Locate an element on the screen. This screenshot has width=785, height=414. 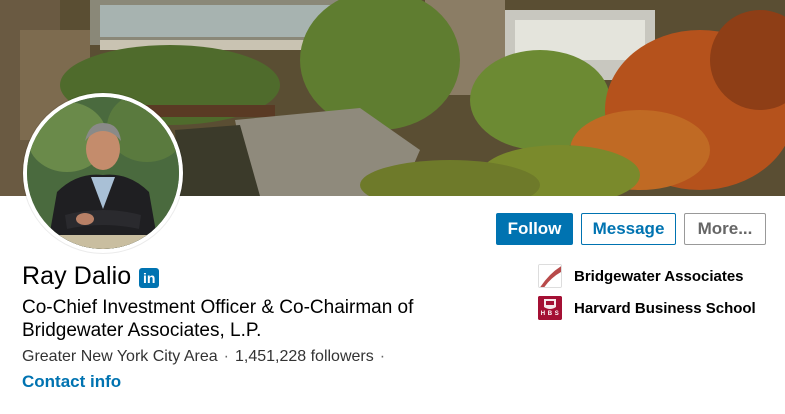
hbs-logo-text: H B S is located at coordinates (550, 314).